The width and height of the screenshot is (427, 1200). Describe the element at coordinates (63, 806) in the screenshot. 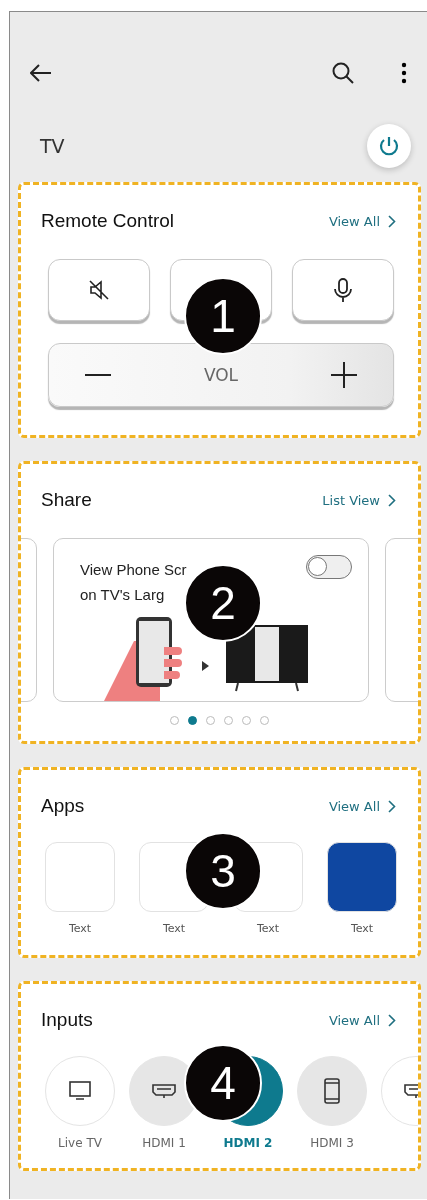

I see `section-title: Apps` at that location.